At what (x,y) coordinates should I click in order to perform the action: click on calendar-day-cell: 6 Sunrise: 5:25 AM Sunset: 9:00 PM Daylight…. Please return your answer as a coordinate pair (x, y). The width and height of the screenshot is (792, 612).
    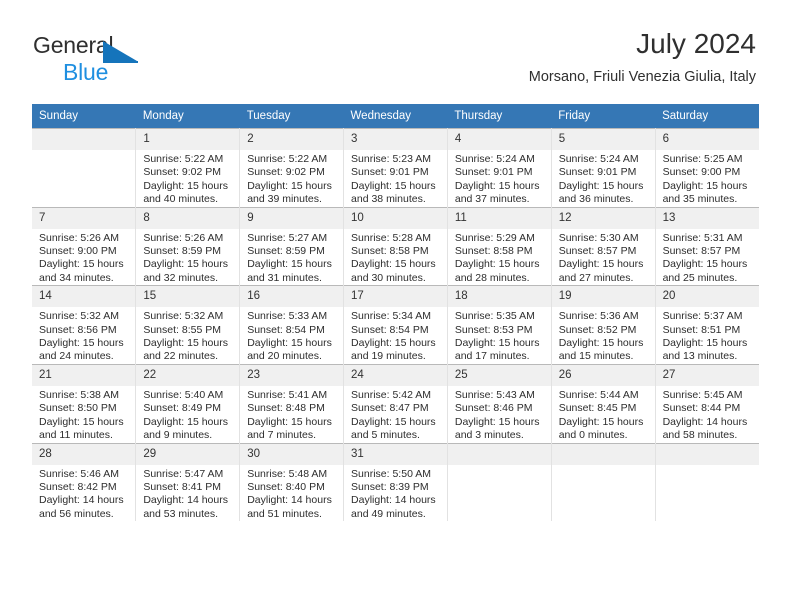
    Looking at the image, I should click on (707, 168).